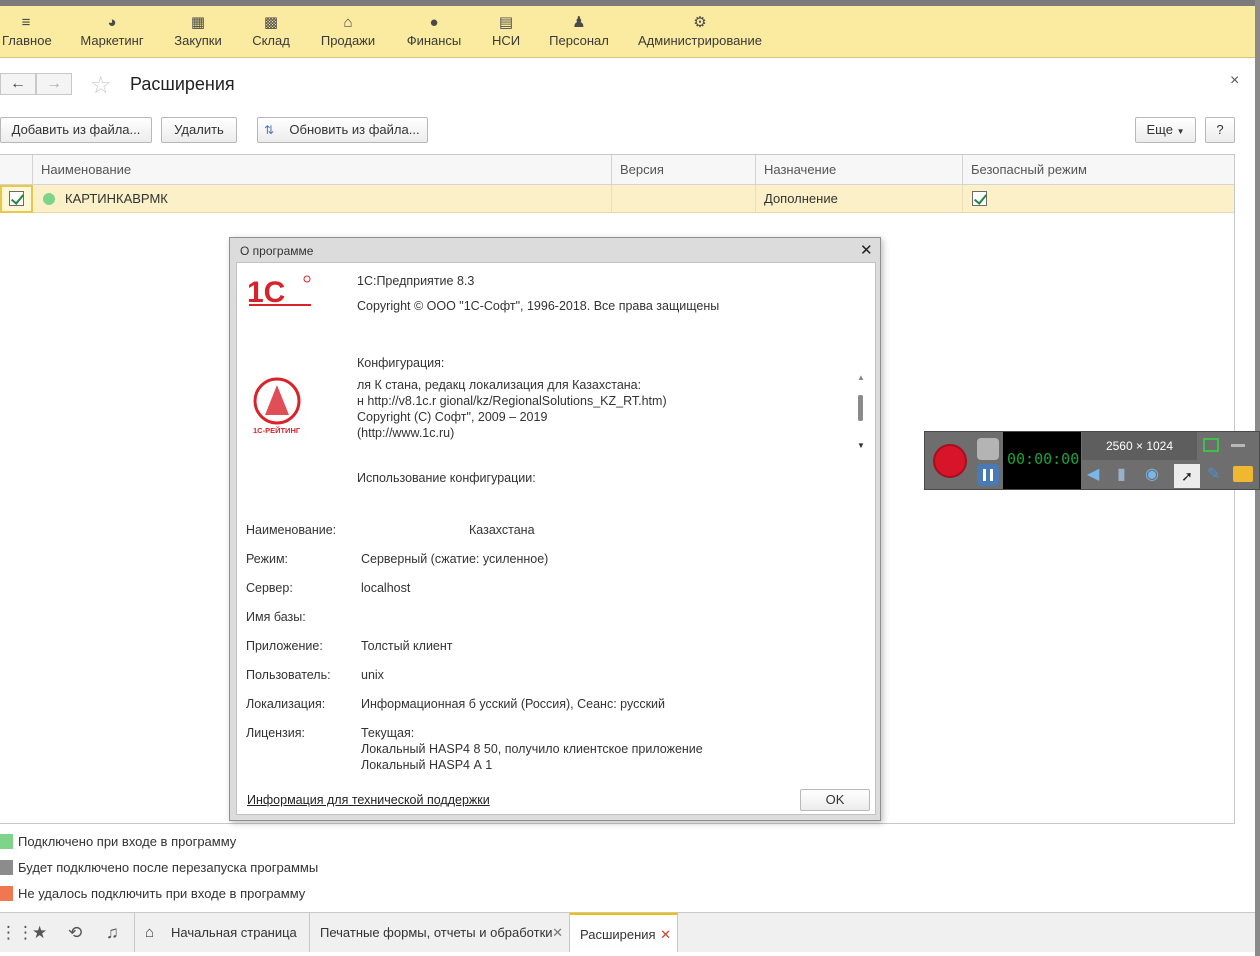  Describe the element at coordinates (284, 646) in the screenshot. I see `field-label: Приложение:` at that location.